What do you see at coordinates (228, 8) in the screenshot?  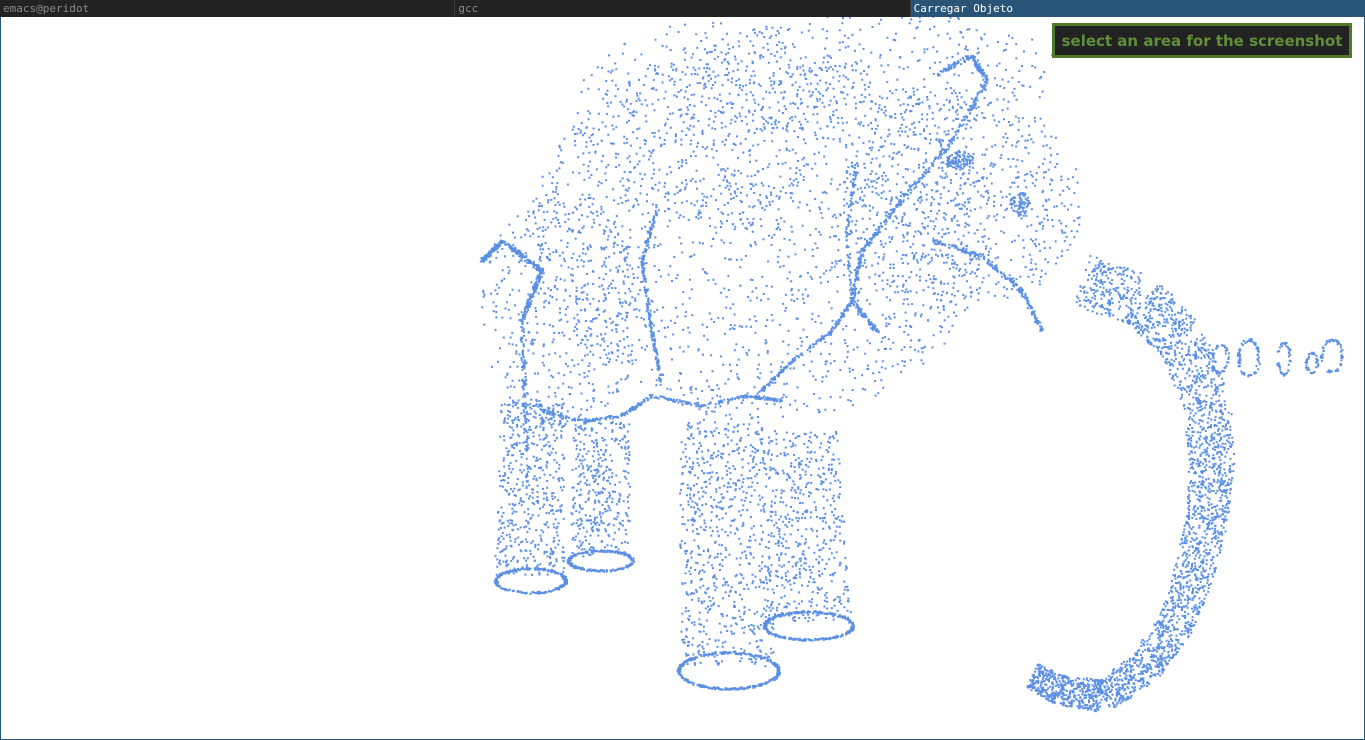 I see `tab-emacs: emacs@peridot` at bounding box center [228, 8].